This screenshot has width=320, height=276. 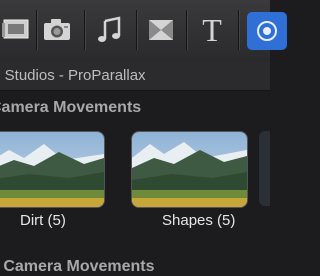 I want to click on titles-button: T, so click(x=212, y=30).